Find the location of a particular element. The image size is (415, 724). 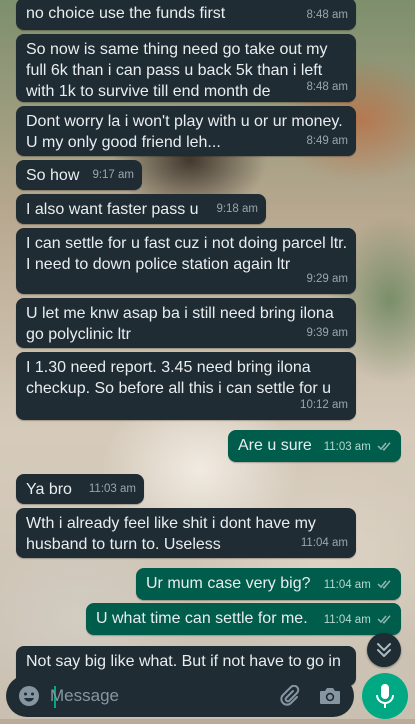

message-bubble: U what time can settle for me. 11:04 am is located at coordinates (243, 619).